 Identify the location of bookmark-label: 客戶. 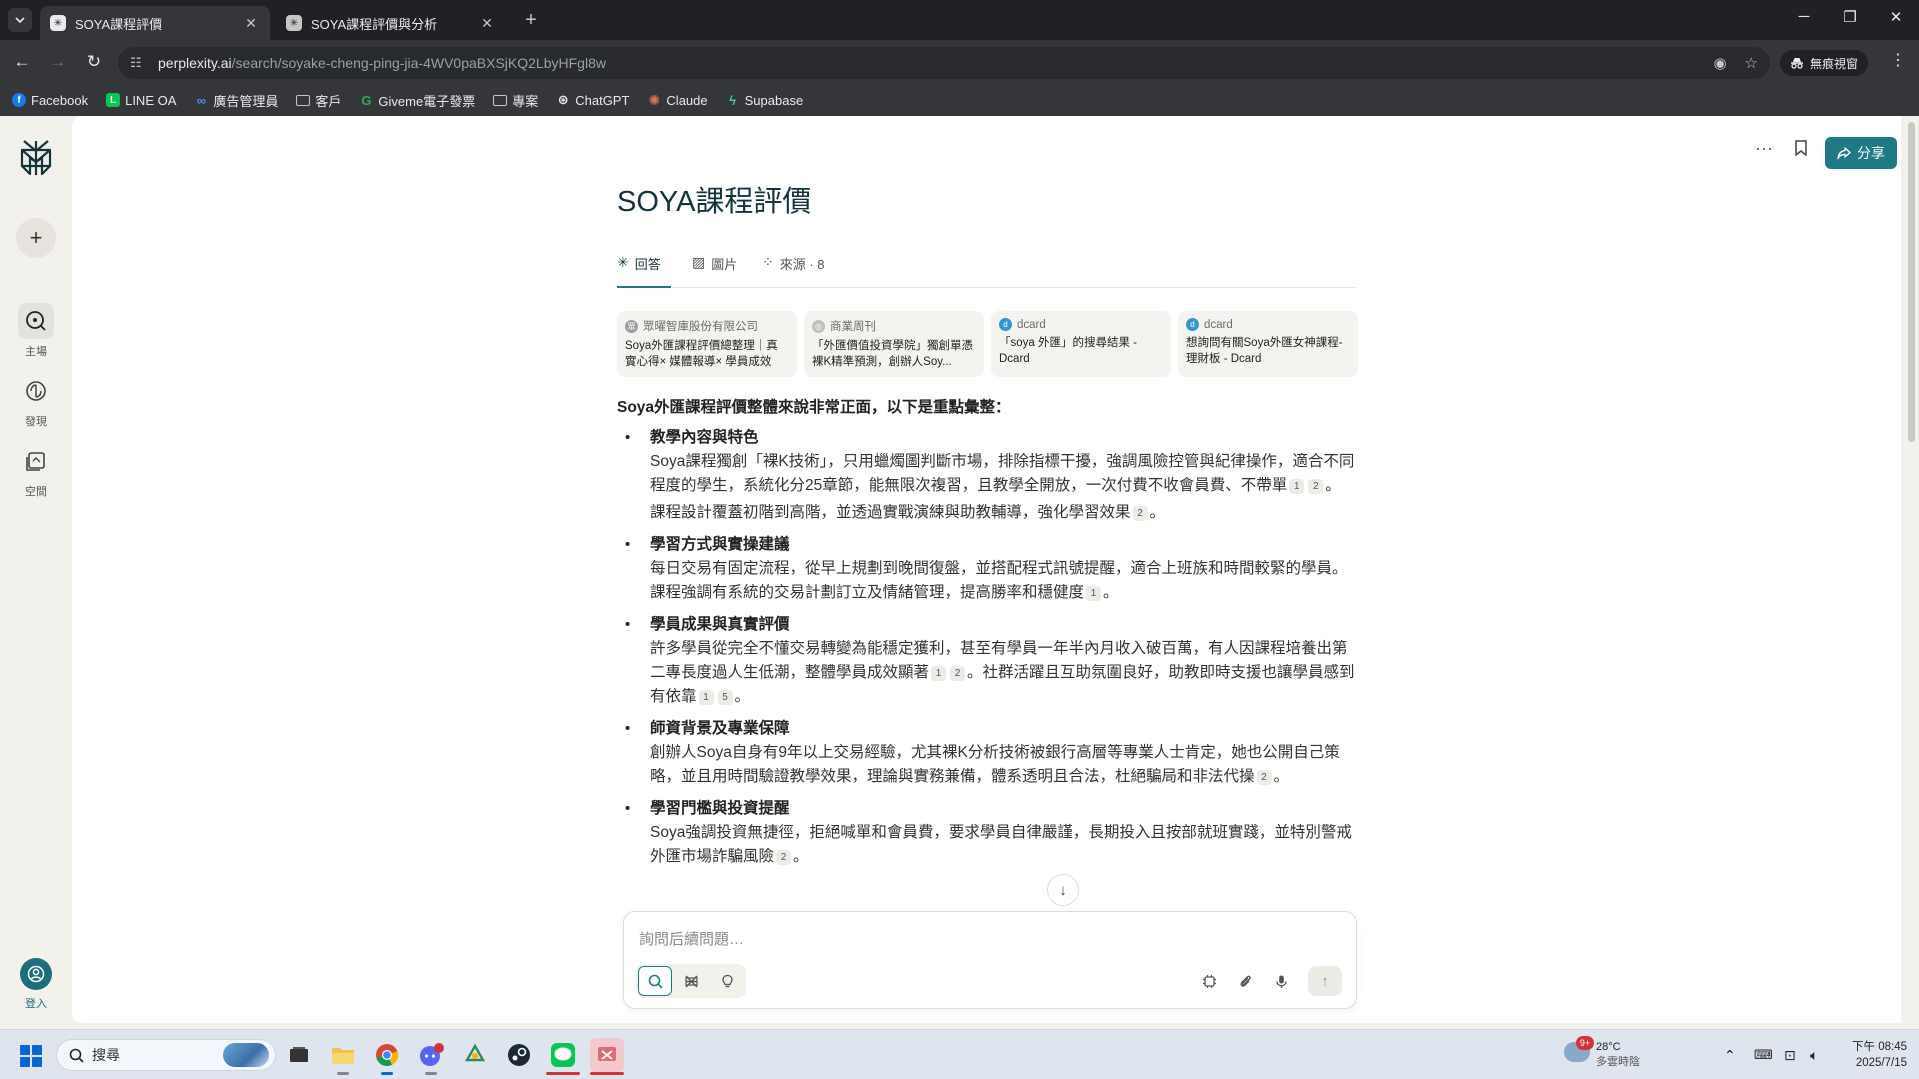
(328, 101).